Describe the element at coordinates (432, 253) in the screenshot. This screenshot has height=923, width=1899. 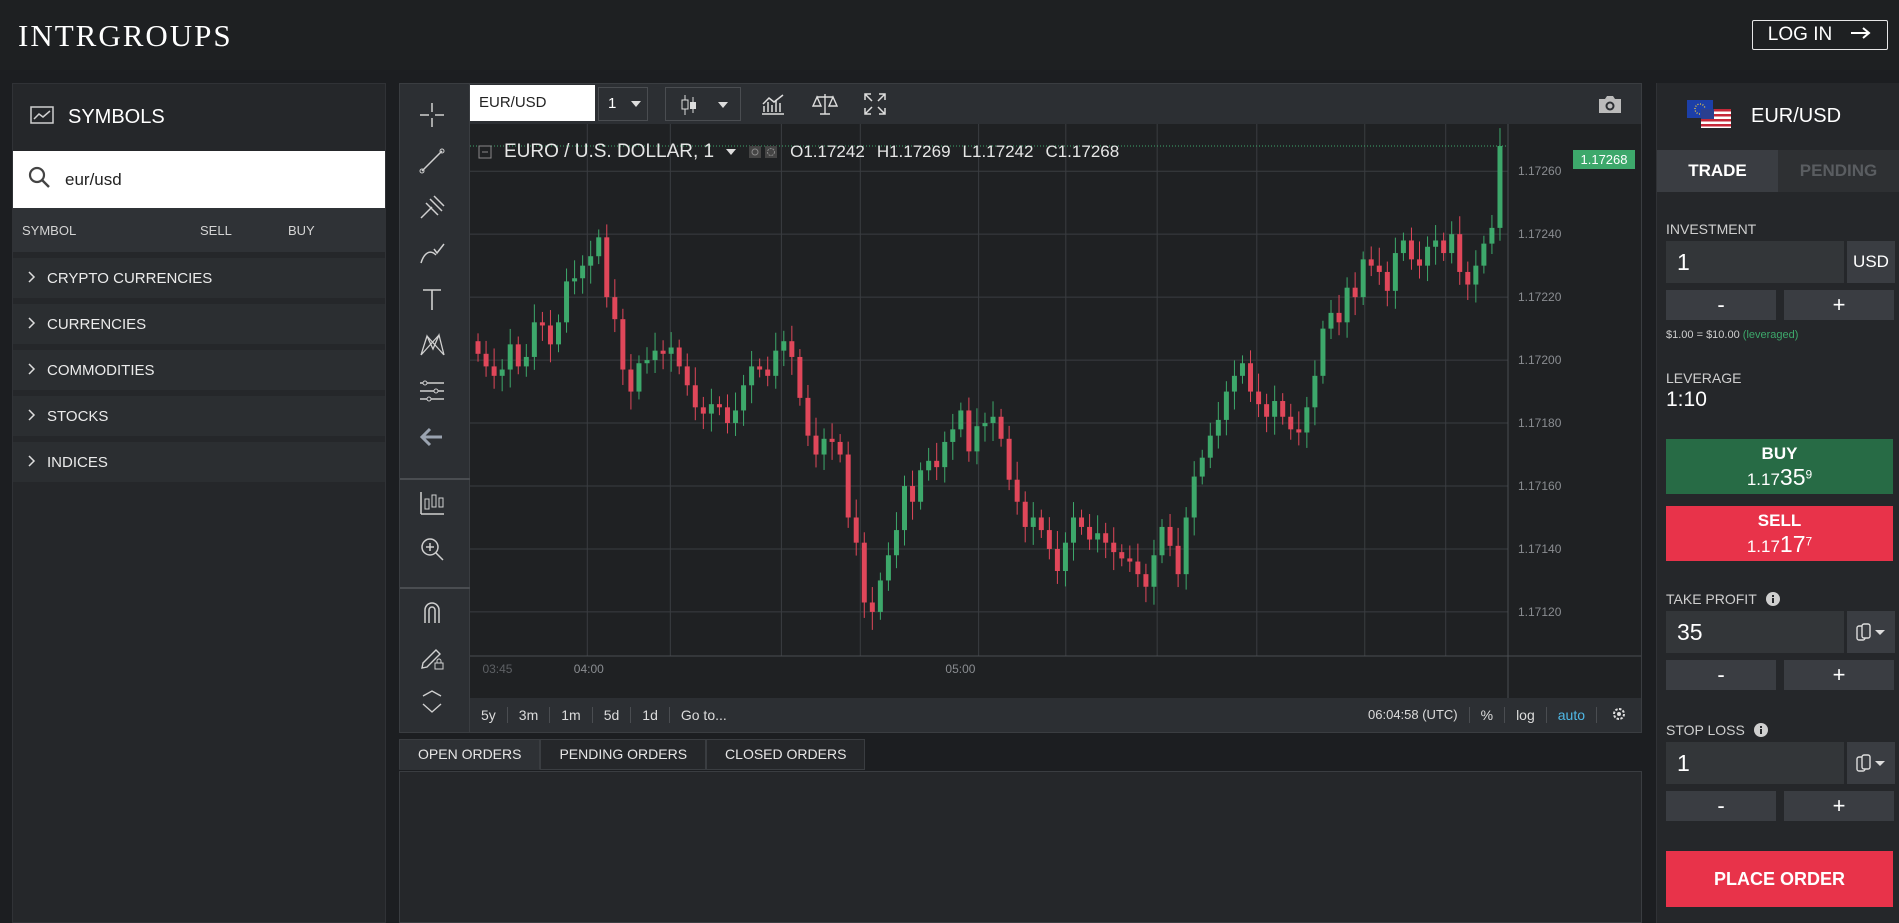
I see `brush-icon` at that location.